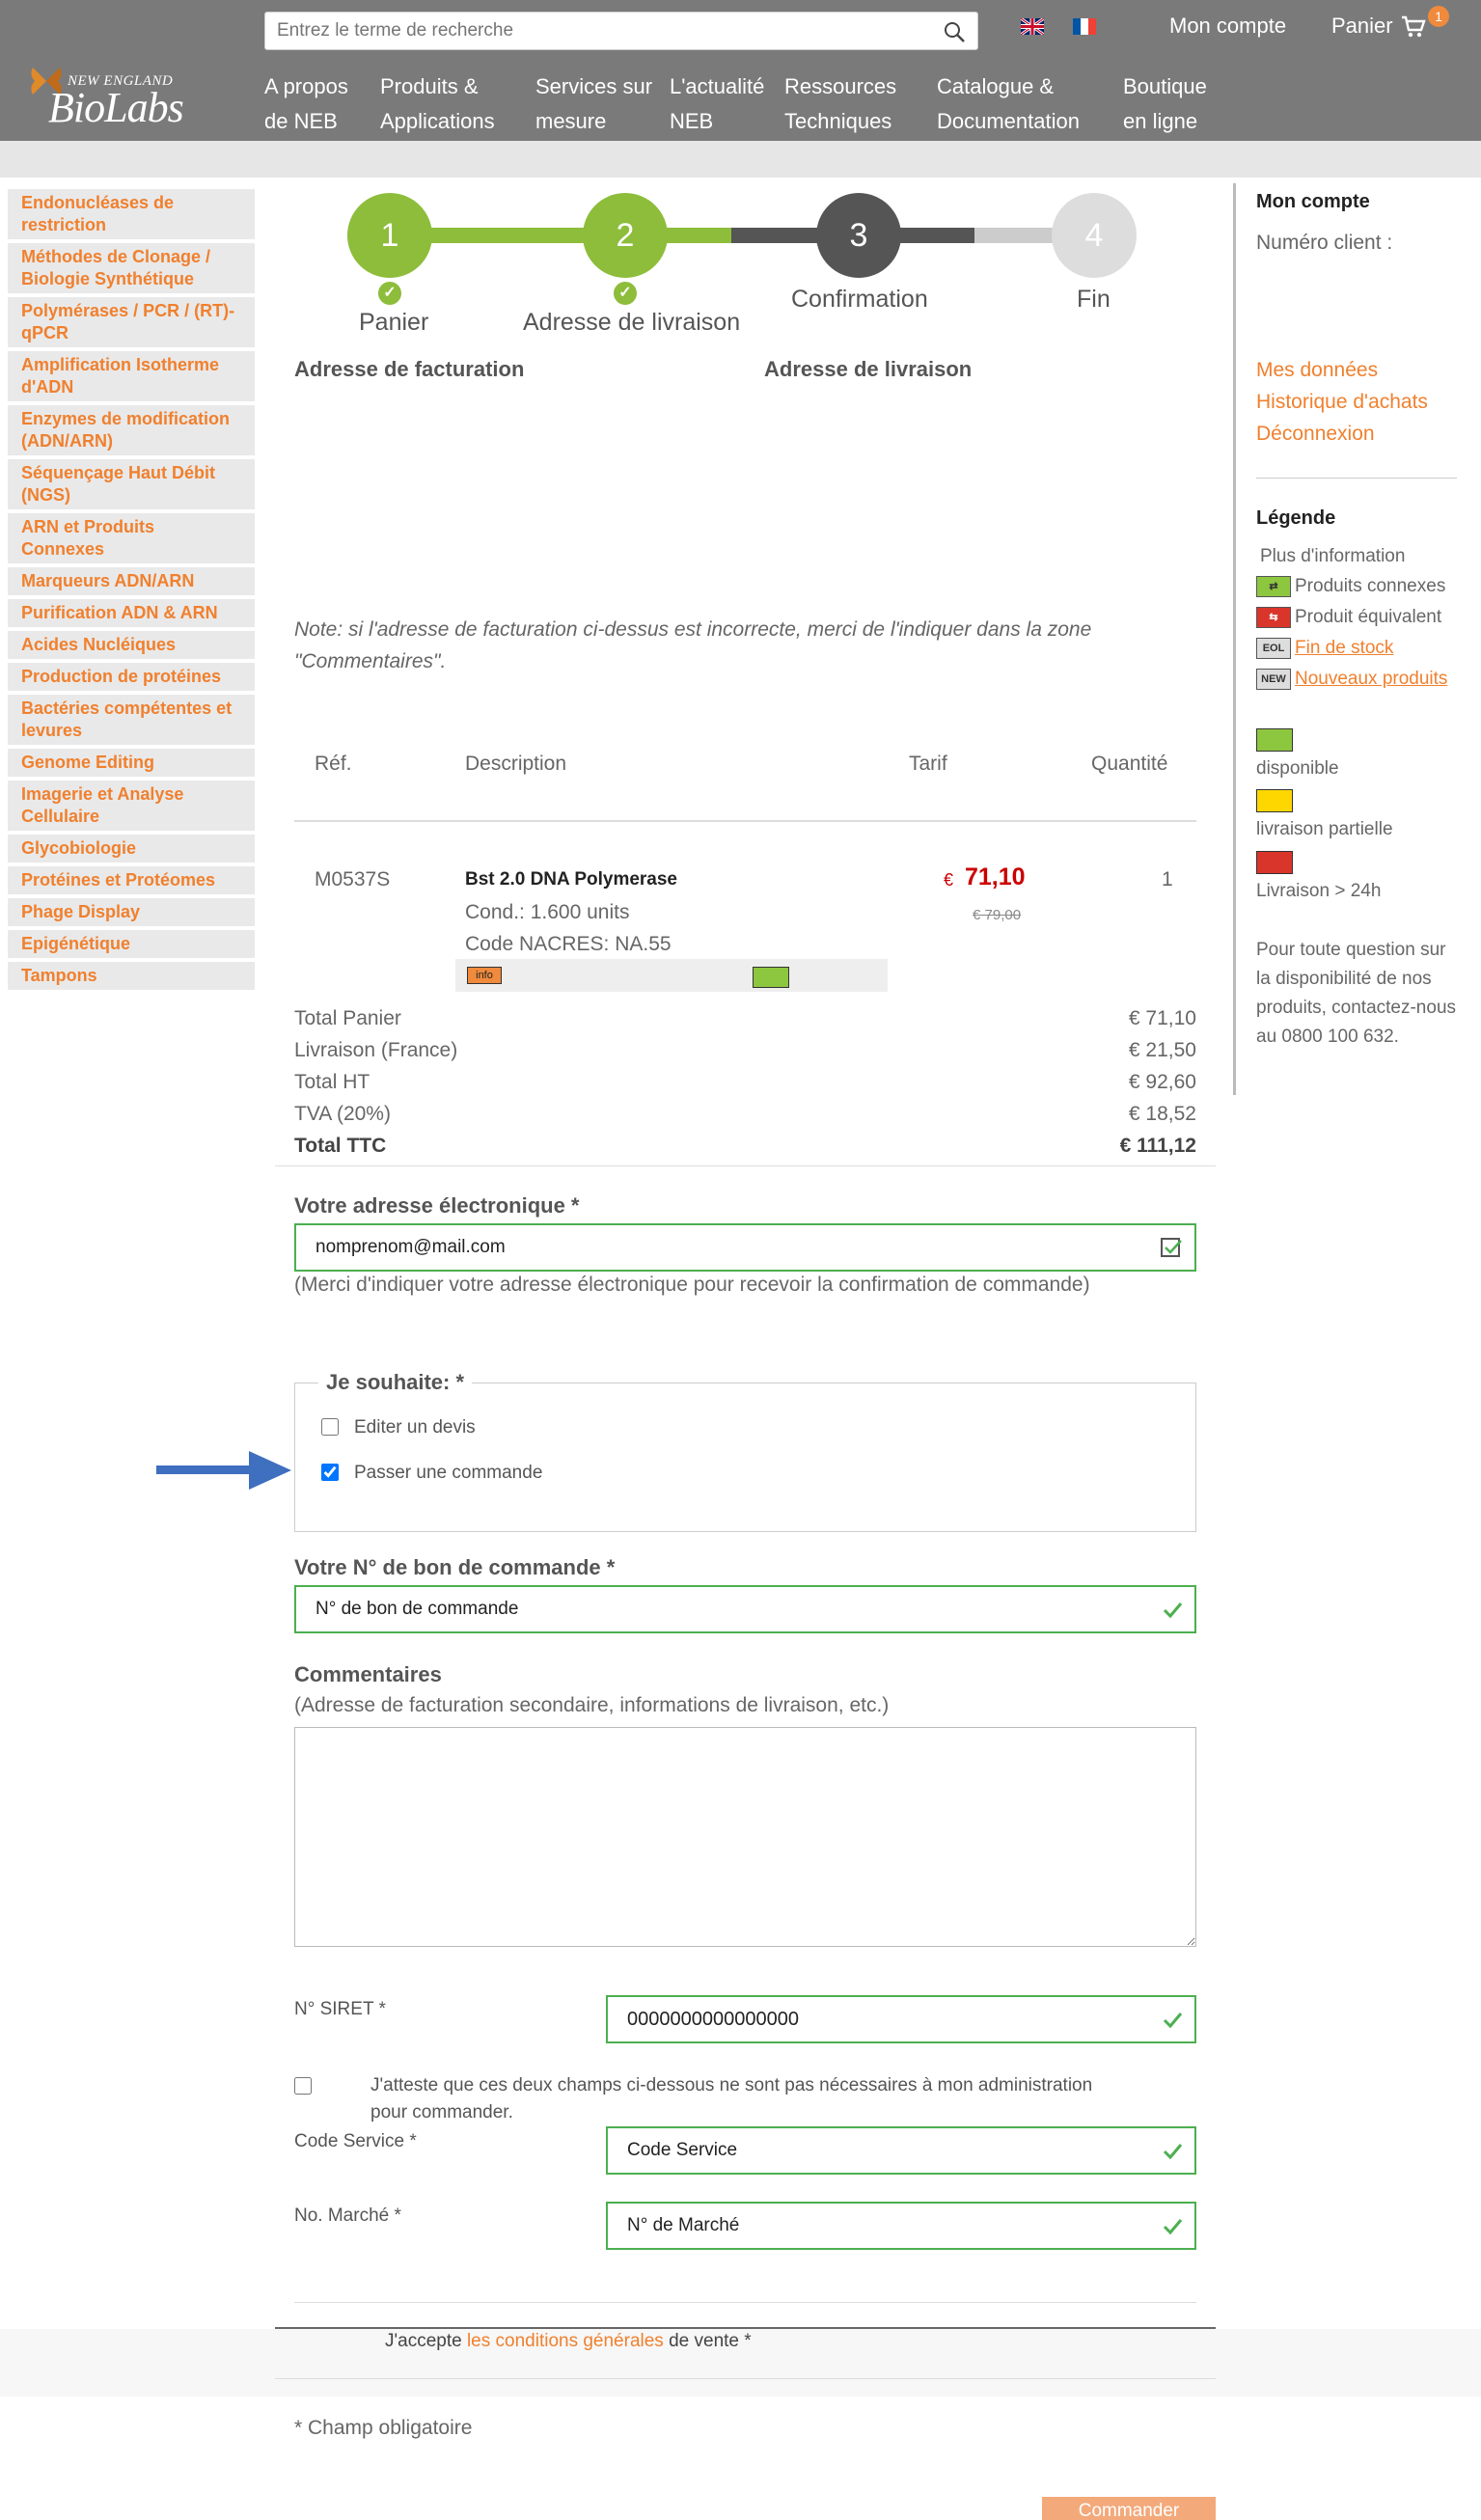  What do you see at coordinates (1274, 618) in the screenshot?
I see `equivalent-product-icon: ⇆` at bounding box center [1274, 618].